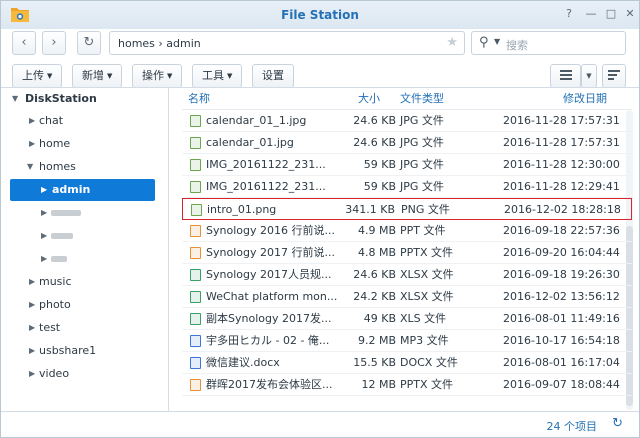 Image resolution: width=640 pixels, height=438 pixels. I want to click on file-modified: 2016-08-01 11:49:16, so click(561, 318).